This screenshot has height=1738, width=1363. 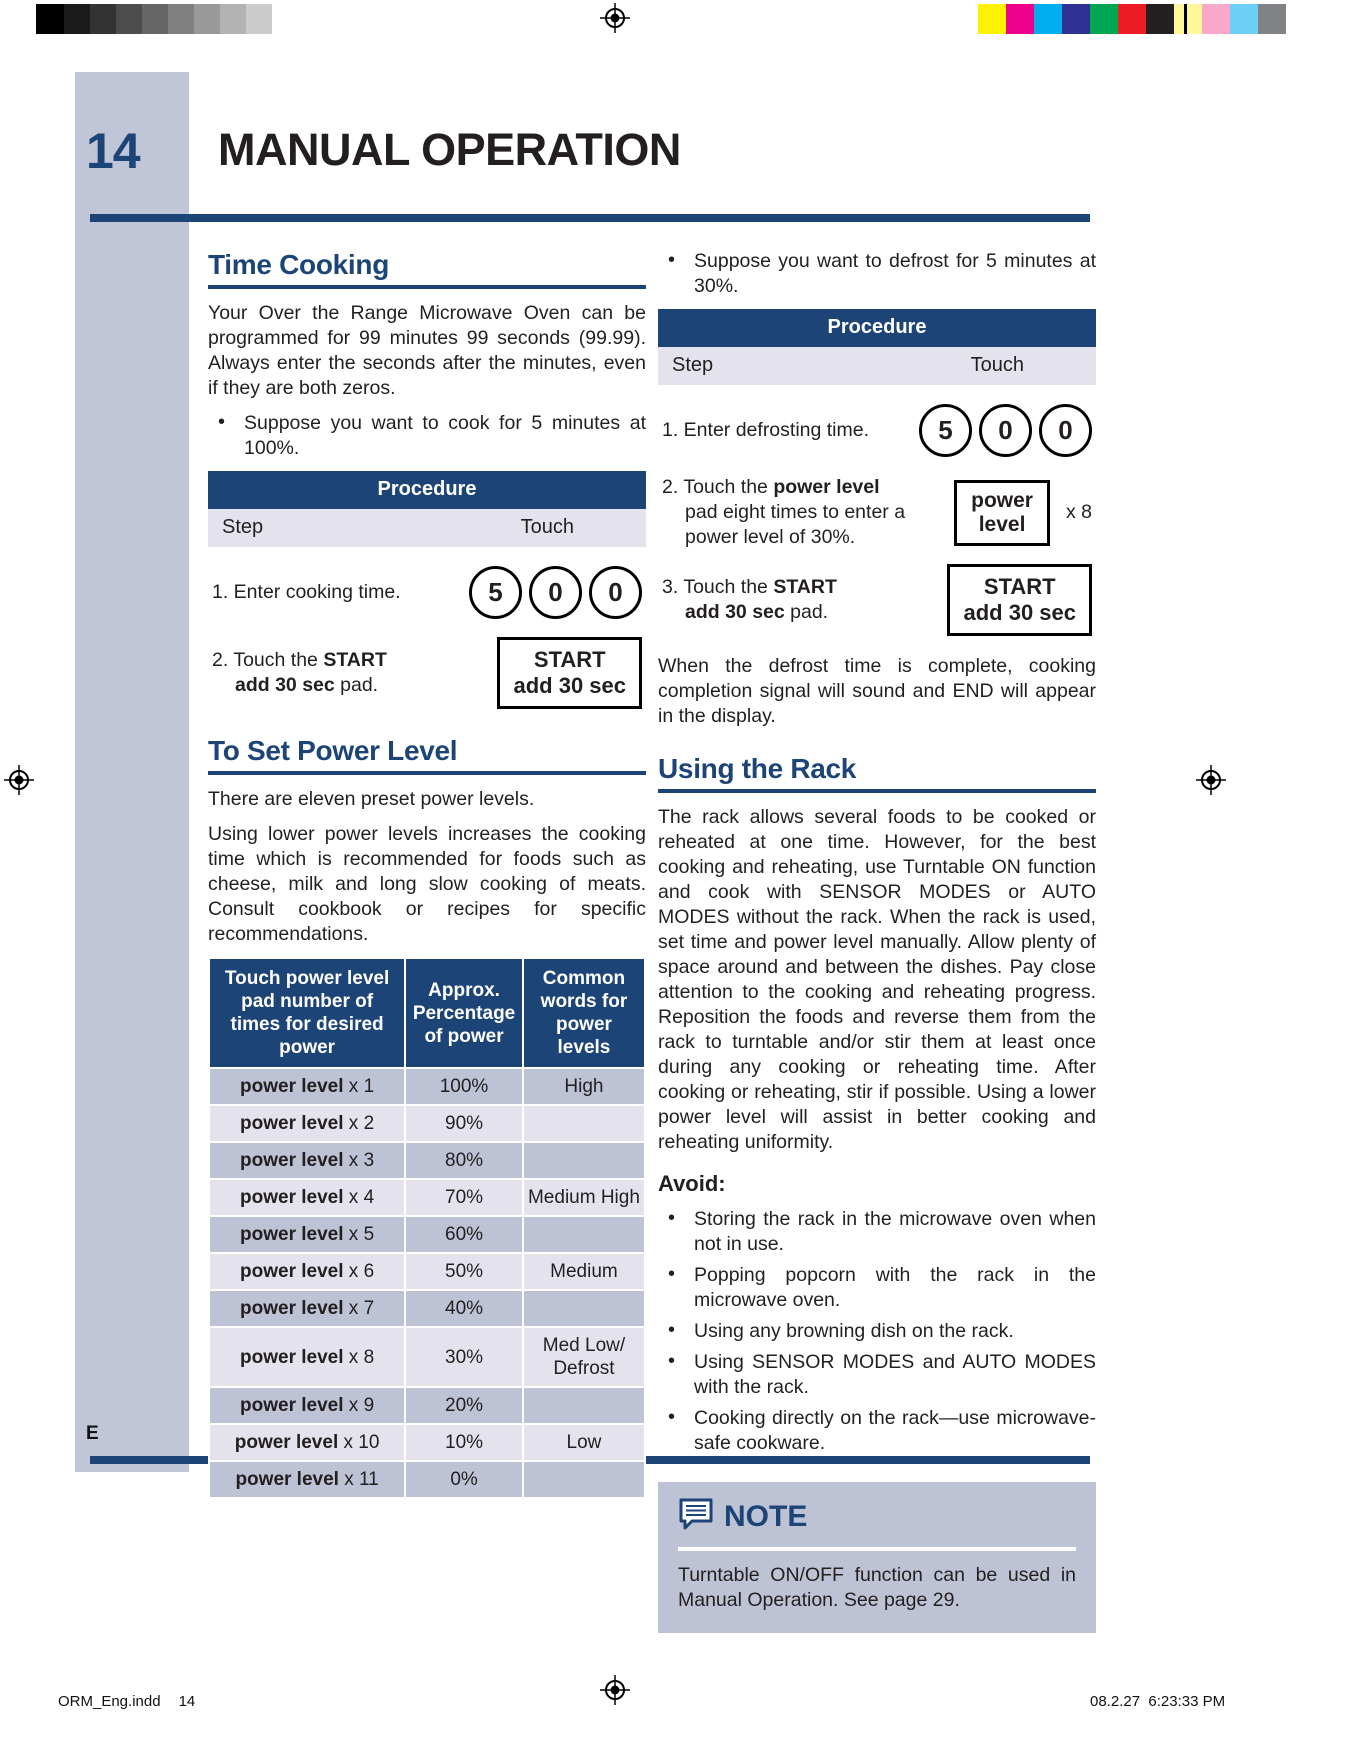 What do you see at coordinates (569, 659) in the screenshot?
I see `pad-label-line1: START` at bounding box center [569, 659].